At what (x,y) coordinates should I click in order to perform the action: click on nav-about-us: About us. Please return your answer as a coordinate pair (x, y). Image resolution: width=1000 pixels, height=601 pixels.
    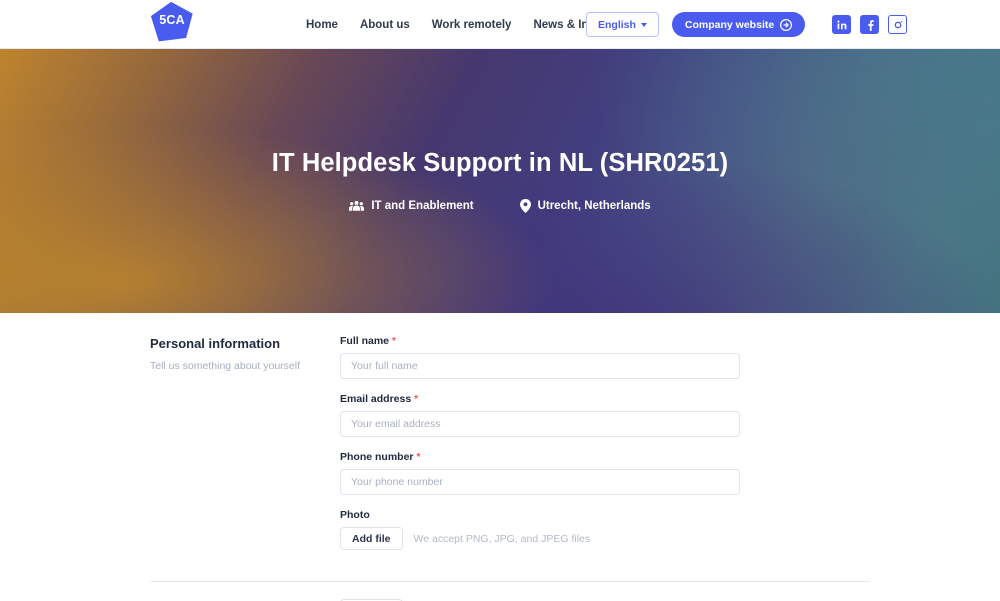
    Looking at the image, I should click on (385, 25).